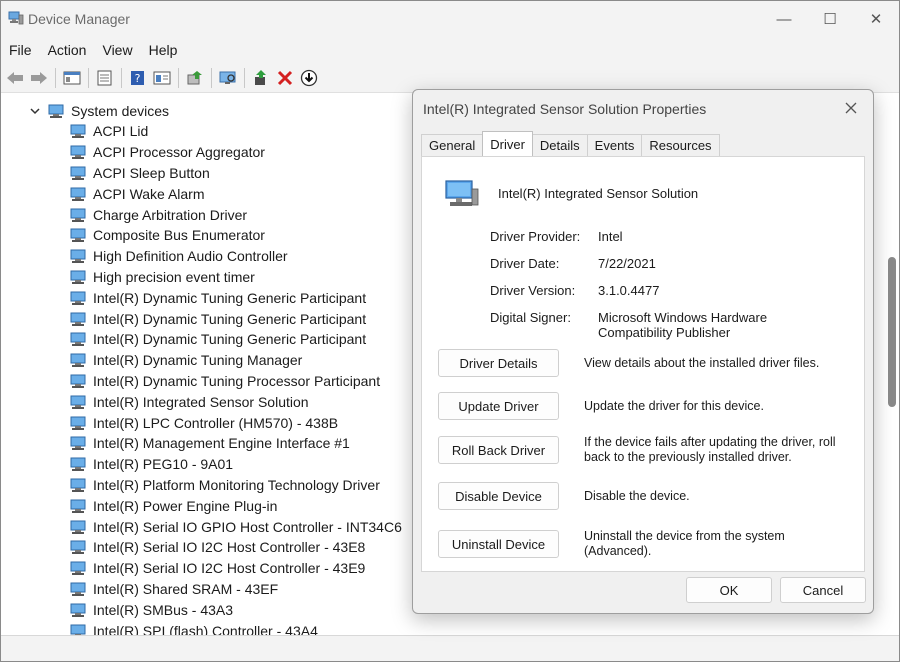 Image resolution: width=900 pixels, height=662 pixels. I want to click on update-driver-button: Update Driver, so click(498, 406).